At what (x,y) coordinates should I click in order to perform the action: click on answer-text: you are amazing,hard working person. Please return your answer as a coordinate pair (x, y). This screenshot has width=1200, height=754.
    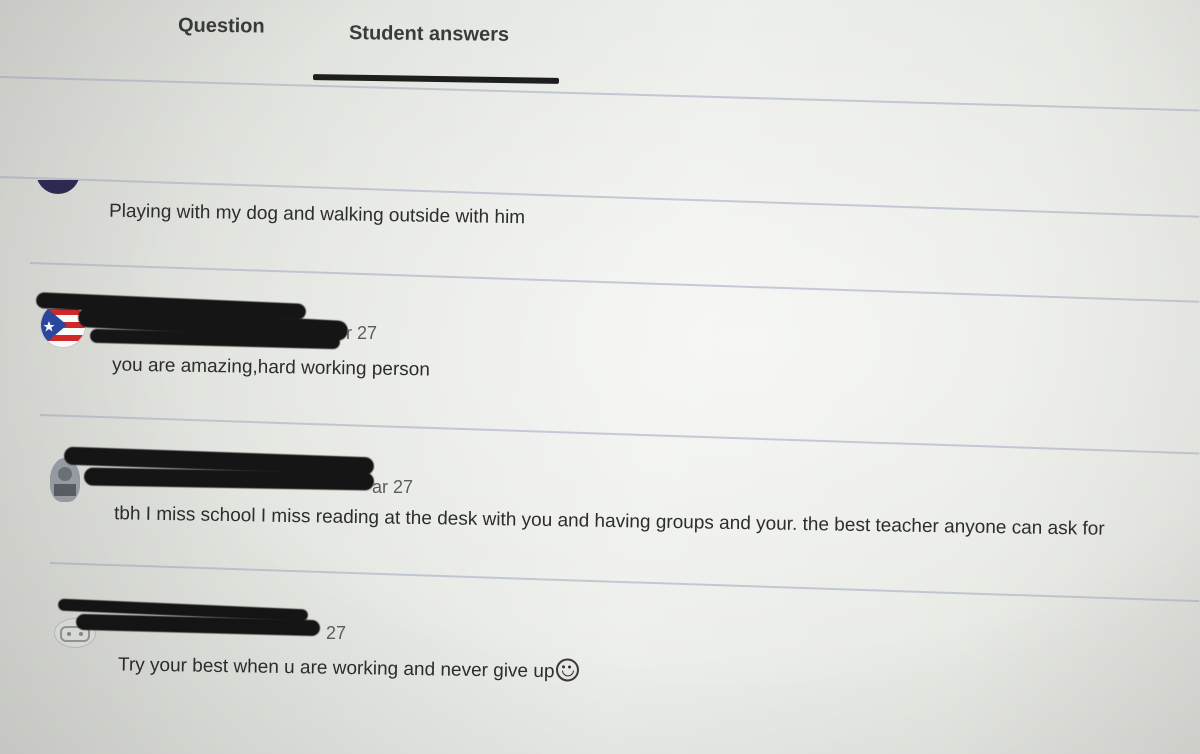
    Looking at the image, I should click on (271, 367).